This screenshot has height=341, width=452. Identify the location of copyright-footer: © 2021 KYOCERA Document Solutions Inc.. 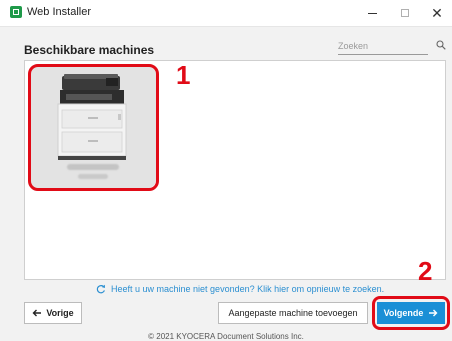
(226, 336).